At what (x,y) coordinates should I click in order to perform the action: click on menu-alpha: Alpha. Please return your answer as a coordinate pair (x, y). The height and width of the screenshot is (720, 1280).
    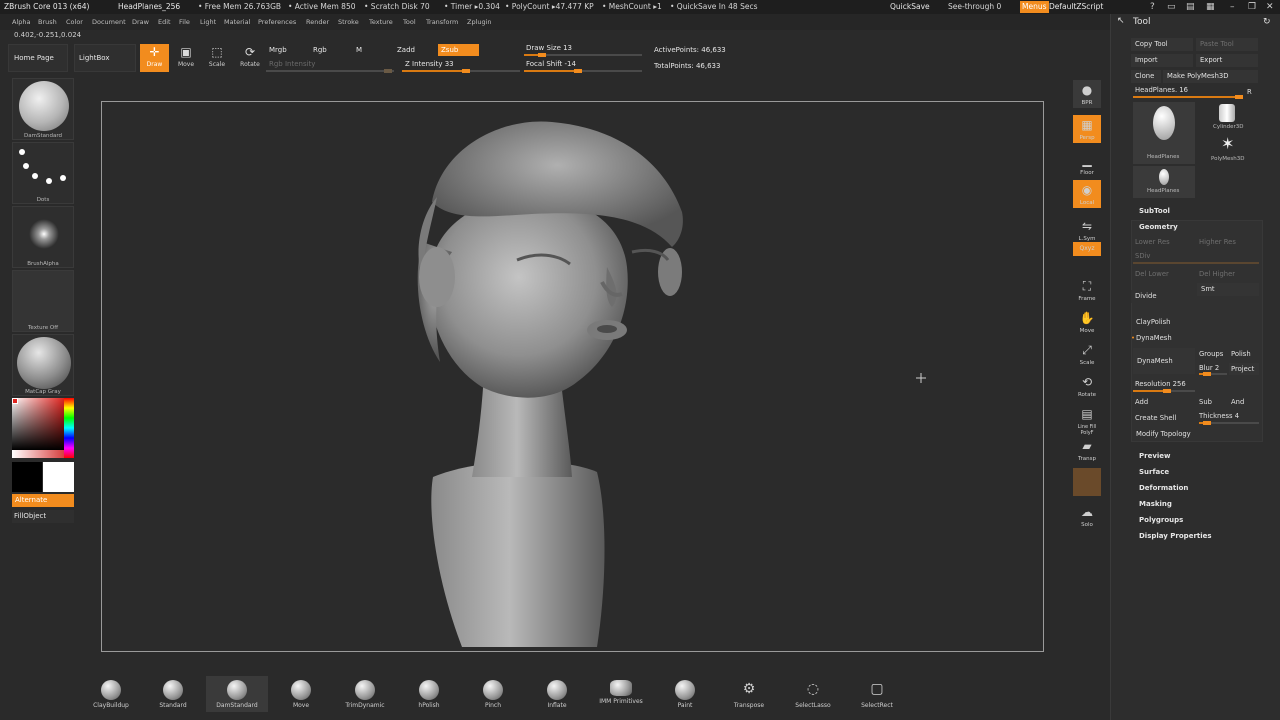
    Looking at the image, I should click on (21, 22).